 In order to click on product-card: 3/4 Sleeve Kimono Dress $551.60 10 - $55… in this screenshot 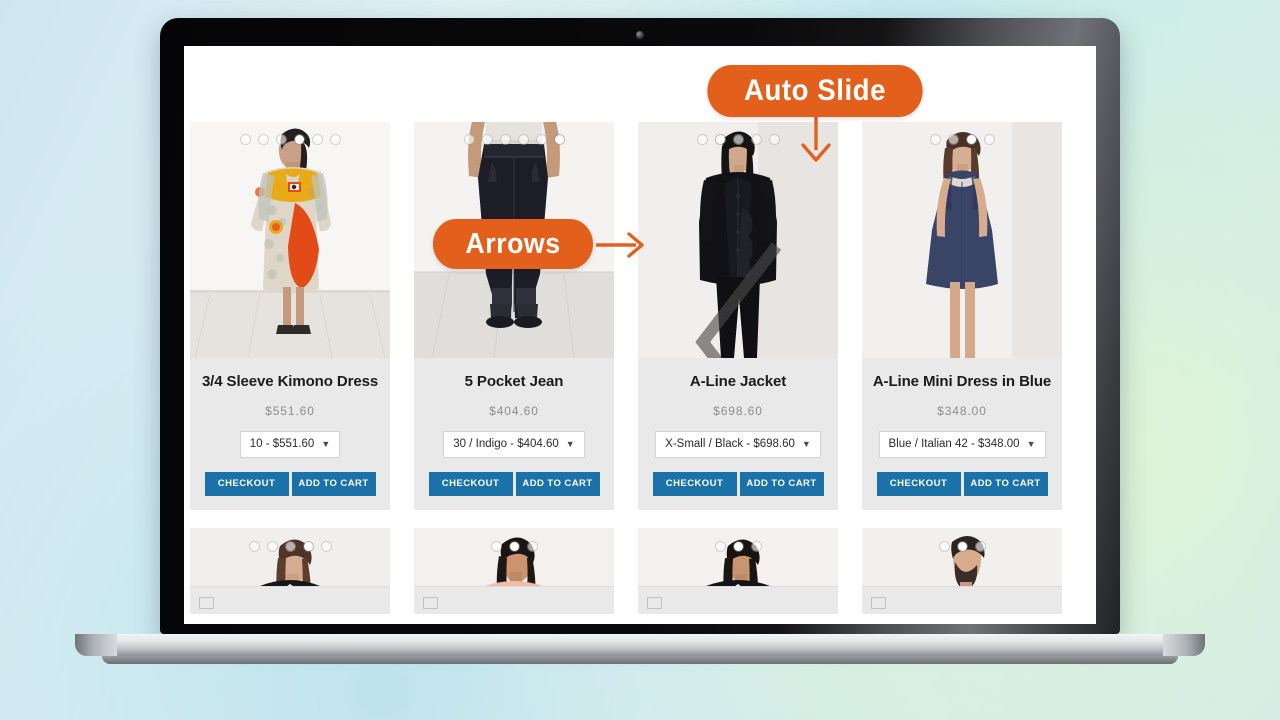, I will do `click(290, 316)`.